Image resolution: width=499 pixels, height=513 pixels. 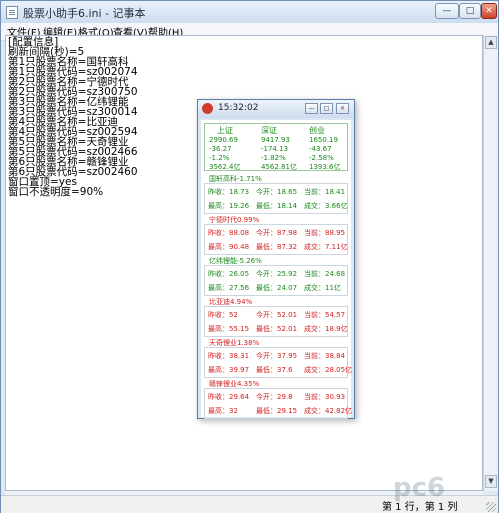 What do you see at coordinates (277, 247) in the screenshot?
I see `low-price: 最低：87.32` at bounding box center [277, 247].